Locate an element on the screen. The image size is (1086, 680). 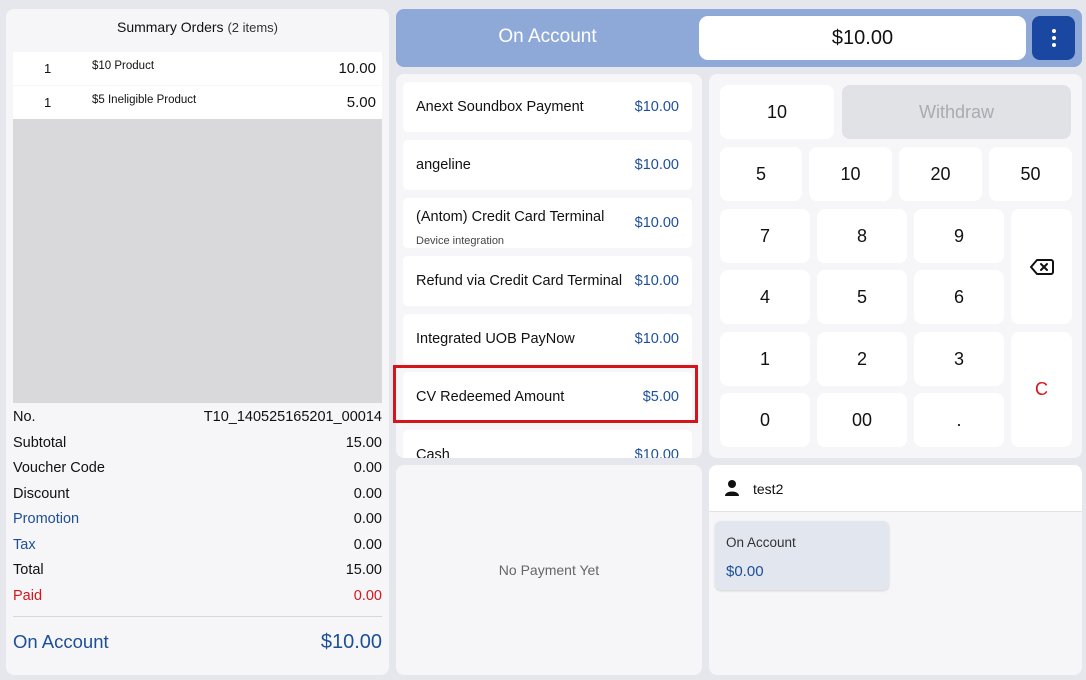
digit-7-button: 7 is located at coordinates (765, 236).